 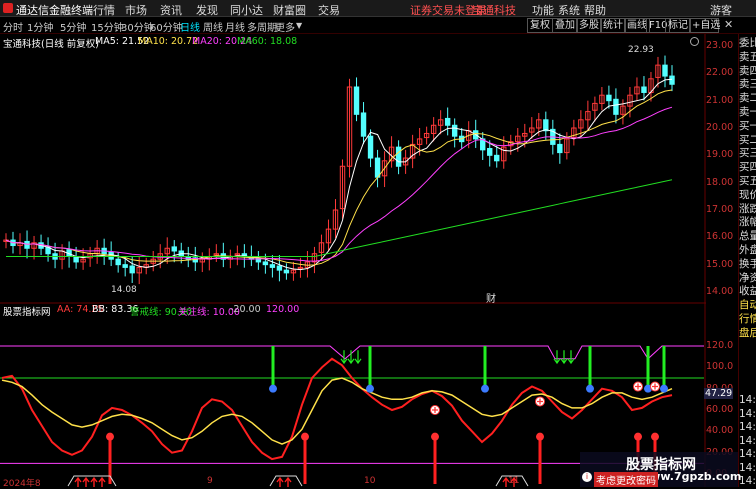 What do you see at coordinates (289, 10) in the screenshot?
I see `menu-wealth: 财富圈` at bounding box center [289, 10].